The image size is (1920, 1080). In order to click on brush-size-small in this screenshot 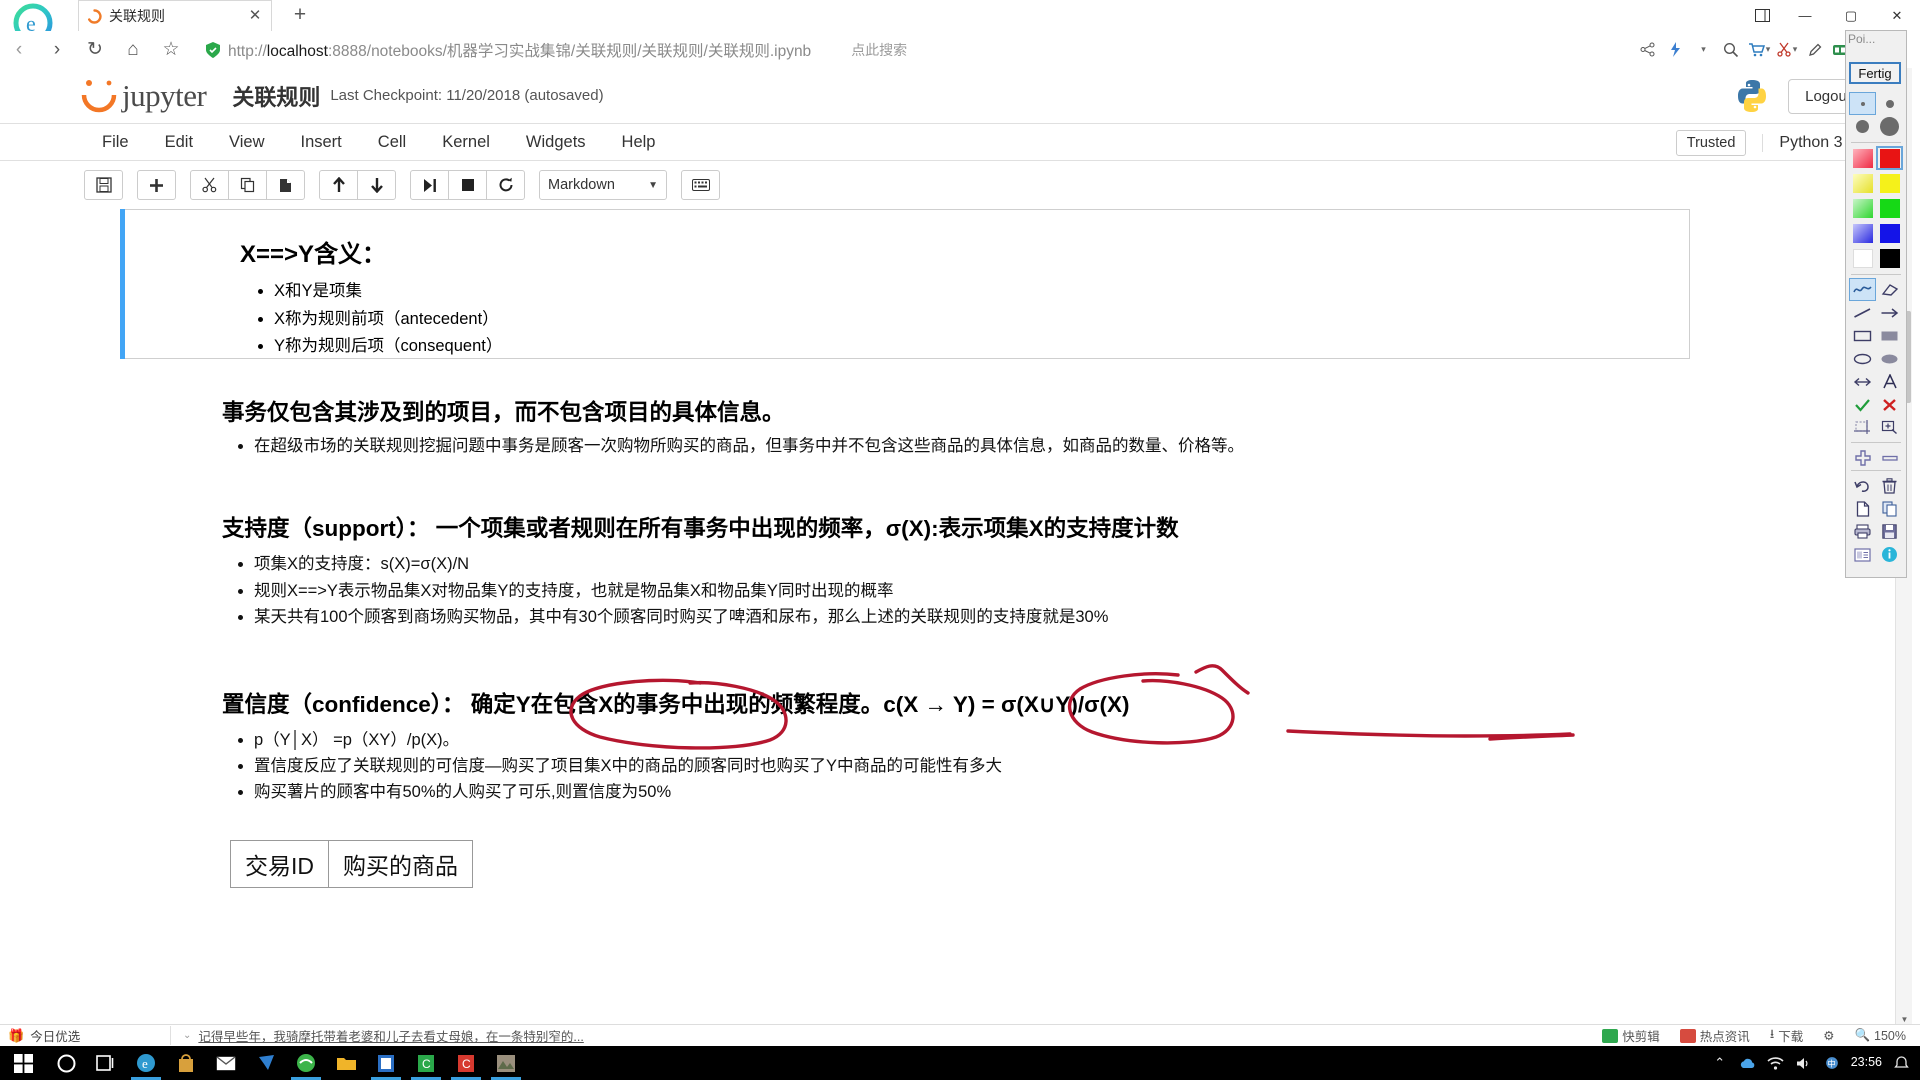, I will do `click(1889, 103)`.